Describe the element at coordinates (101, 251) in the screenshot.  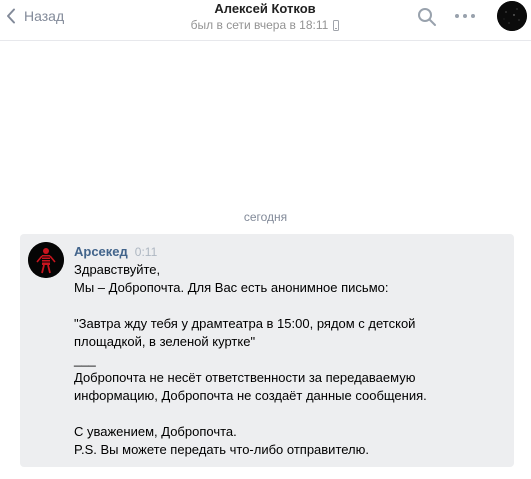
I see `message-author: Арсекед` at that location.